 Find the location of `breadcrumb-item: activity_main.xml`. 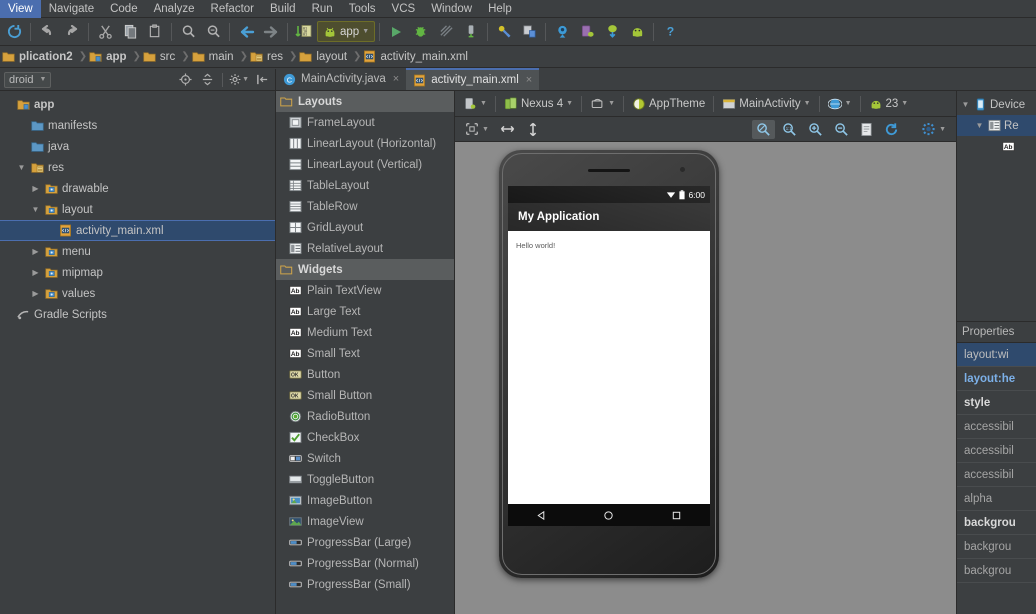

breadcrumb-item: activity_main.xml is located at coordinates (417, 56).